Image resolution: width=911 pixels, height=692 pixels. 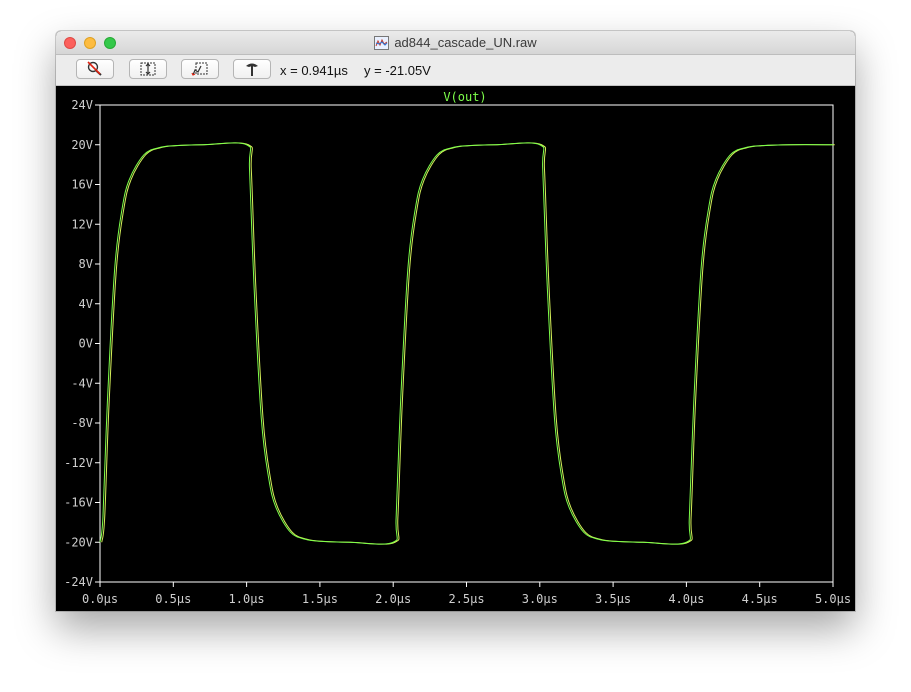 I want to click on x-tick-label: 0.5µs, so click(x=173, y=599).